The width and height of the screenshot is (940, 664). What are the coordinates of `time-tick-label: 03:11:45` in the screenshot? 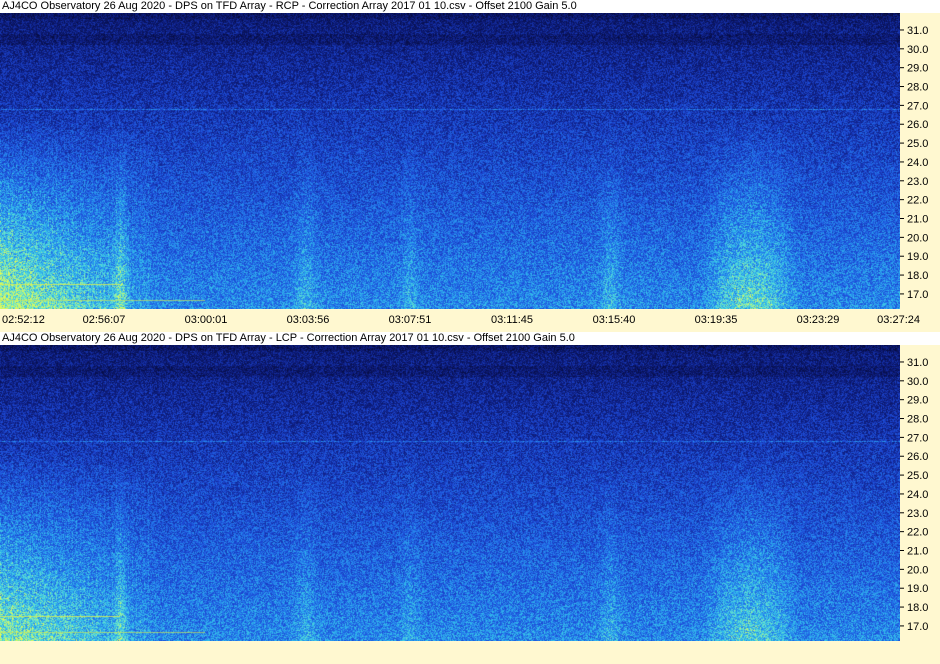 It's located at (512, 320).